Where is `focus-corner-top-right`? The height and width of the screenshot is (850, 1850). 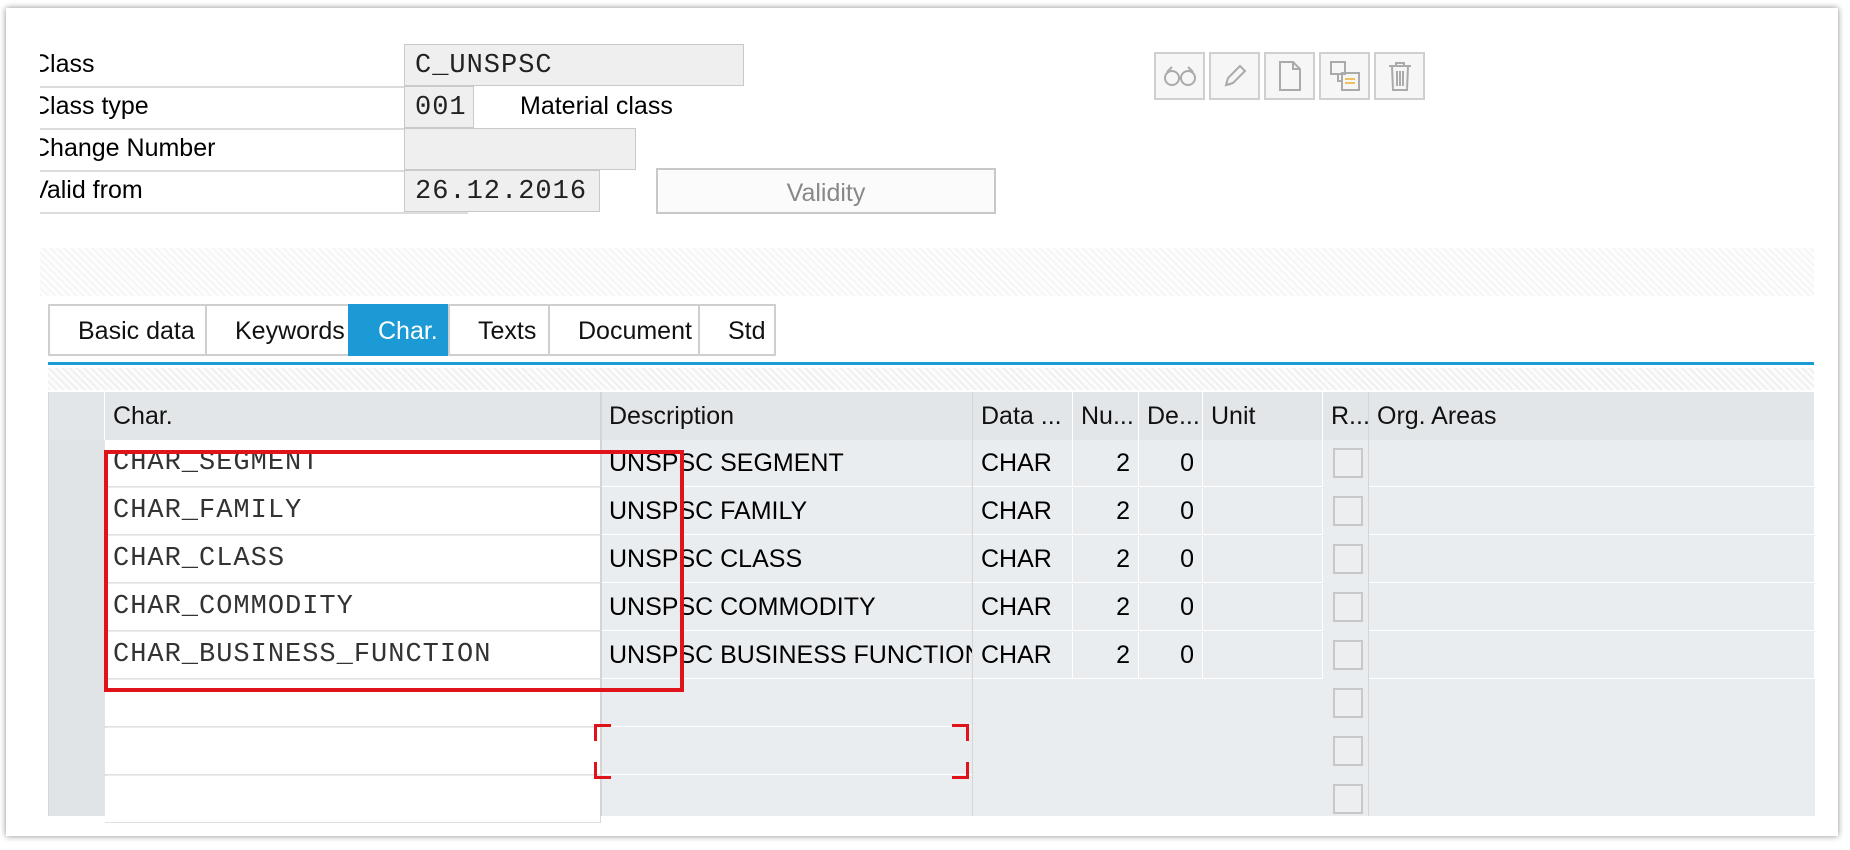
focus-corner-top-right is located at coordinates (960, 732).